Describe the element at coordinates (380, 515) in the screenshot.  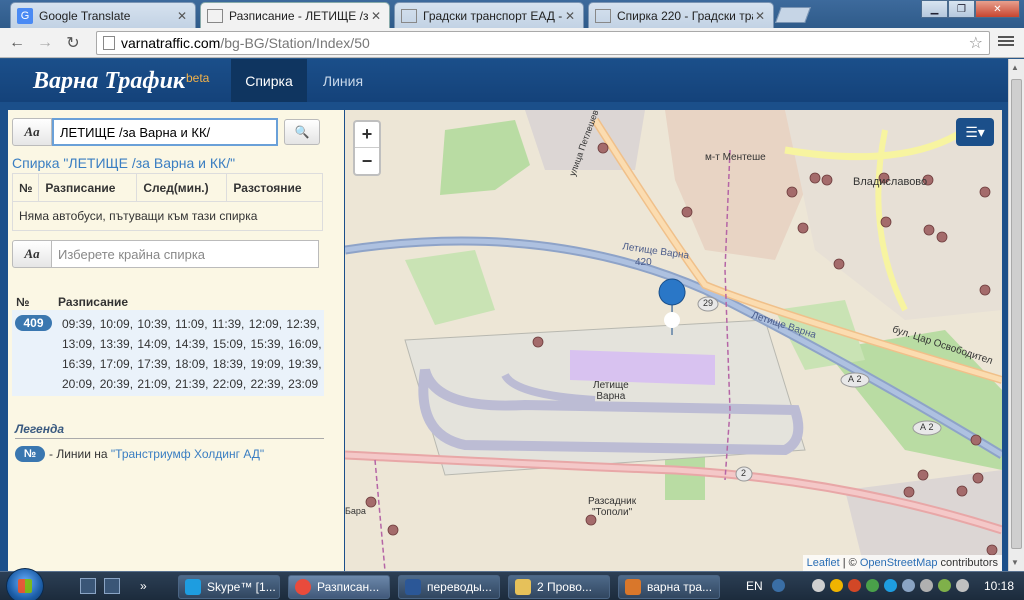
I see `boundary` at that location.